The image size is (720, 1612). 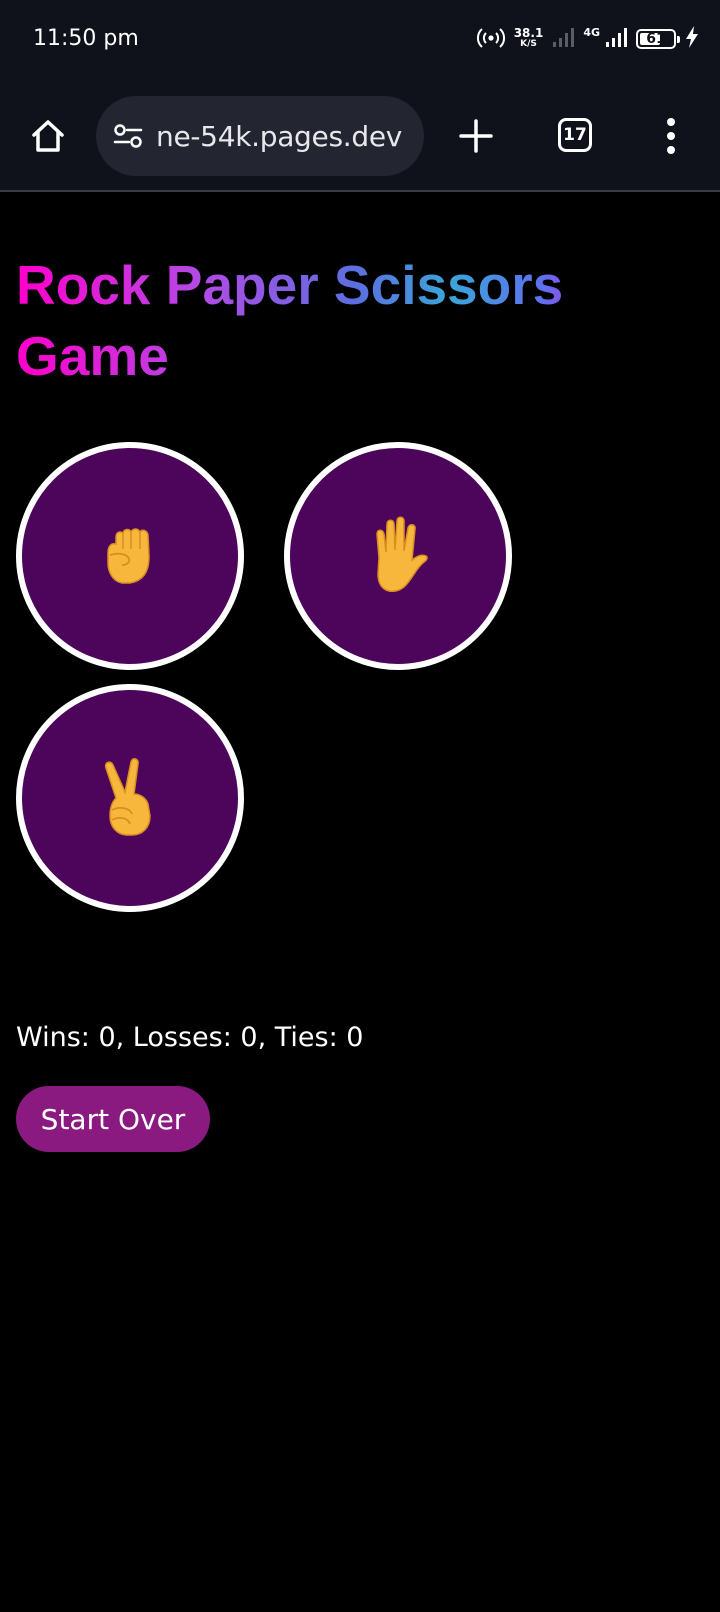 I want to click on plus-icon, so click(x=476, y=136).